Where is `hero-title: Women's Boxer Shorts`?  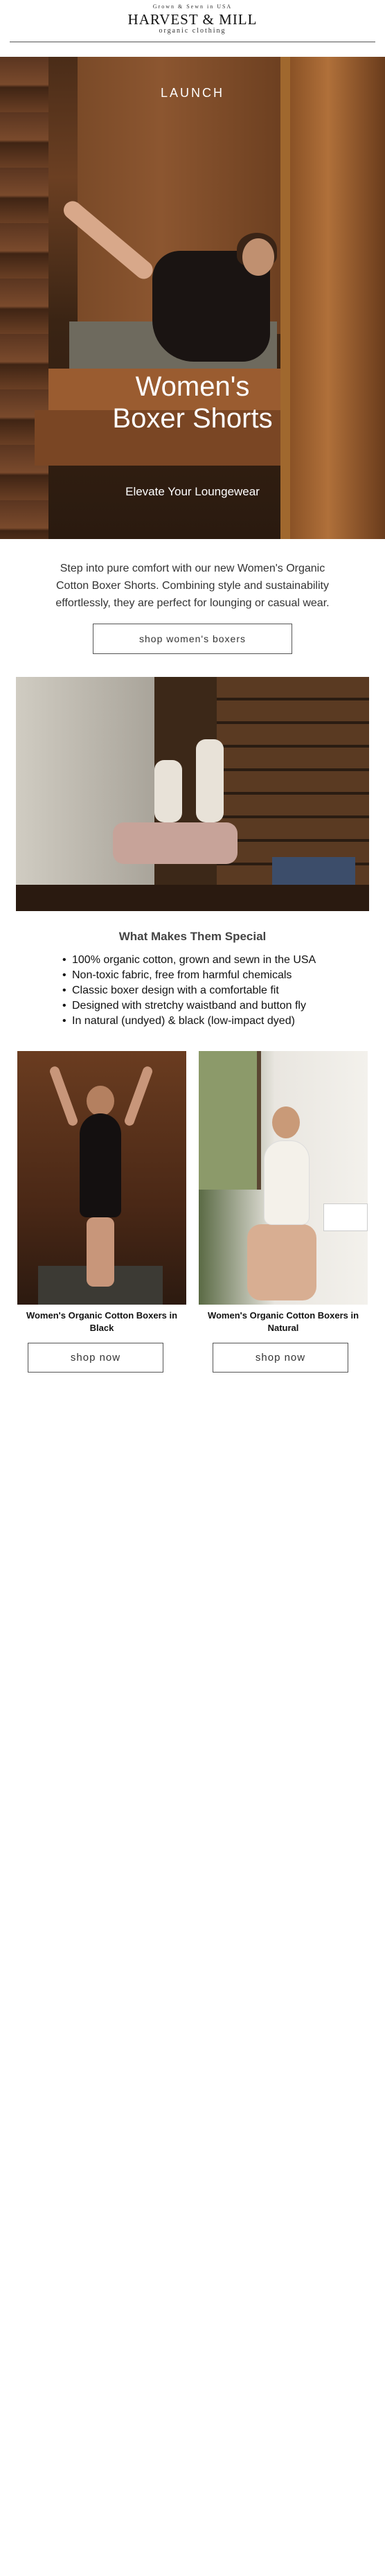
hero-title: Women's Boxer Shorts is located at coordinates (192, 402).